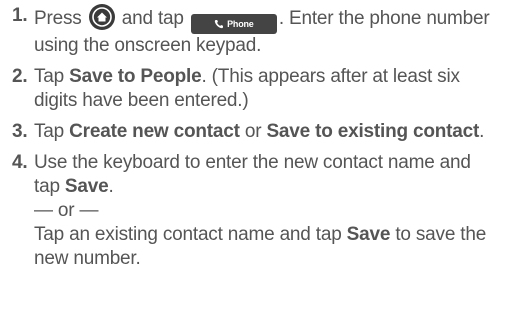 The width and height of the screenshot is (505, 322). What do you see at coordinates (373, 131) in the screenshot?
I see `bold-term: Save to existing contact` at bounding box center [373, 131].